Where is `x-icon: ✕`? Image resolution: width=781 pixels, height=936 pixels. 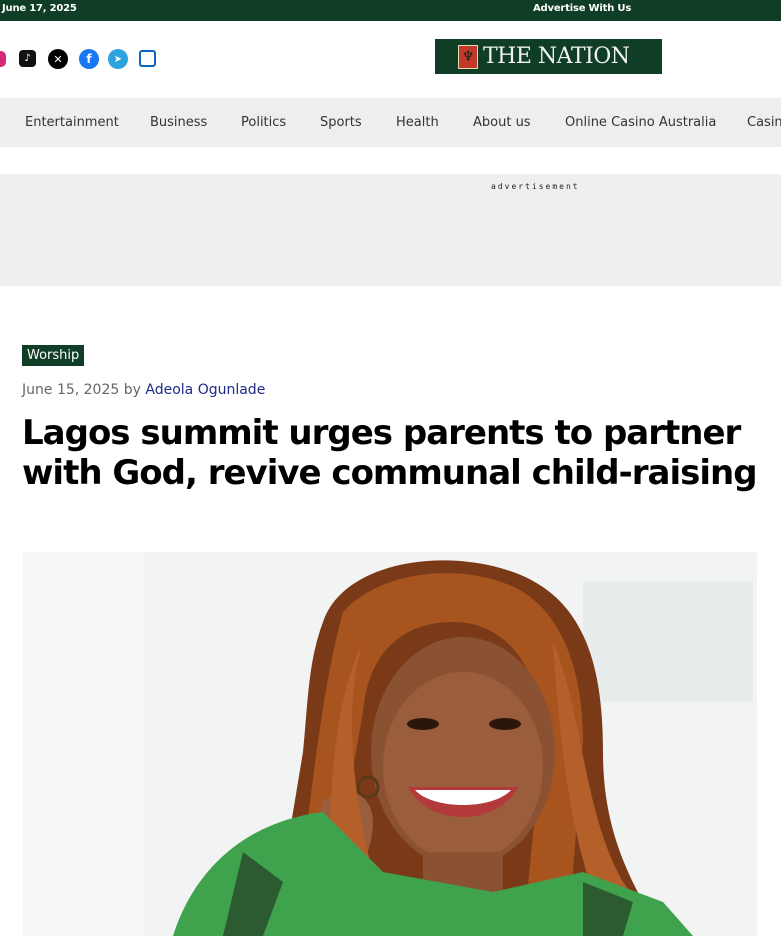
x-icon: ✕ is located at coordinates (58, 59).